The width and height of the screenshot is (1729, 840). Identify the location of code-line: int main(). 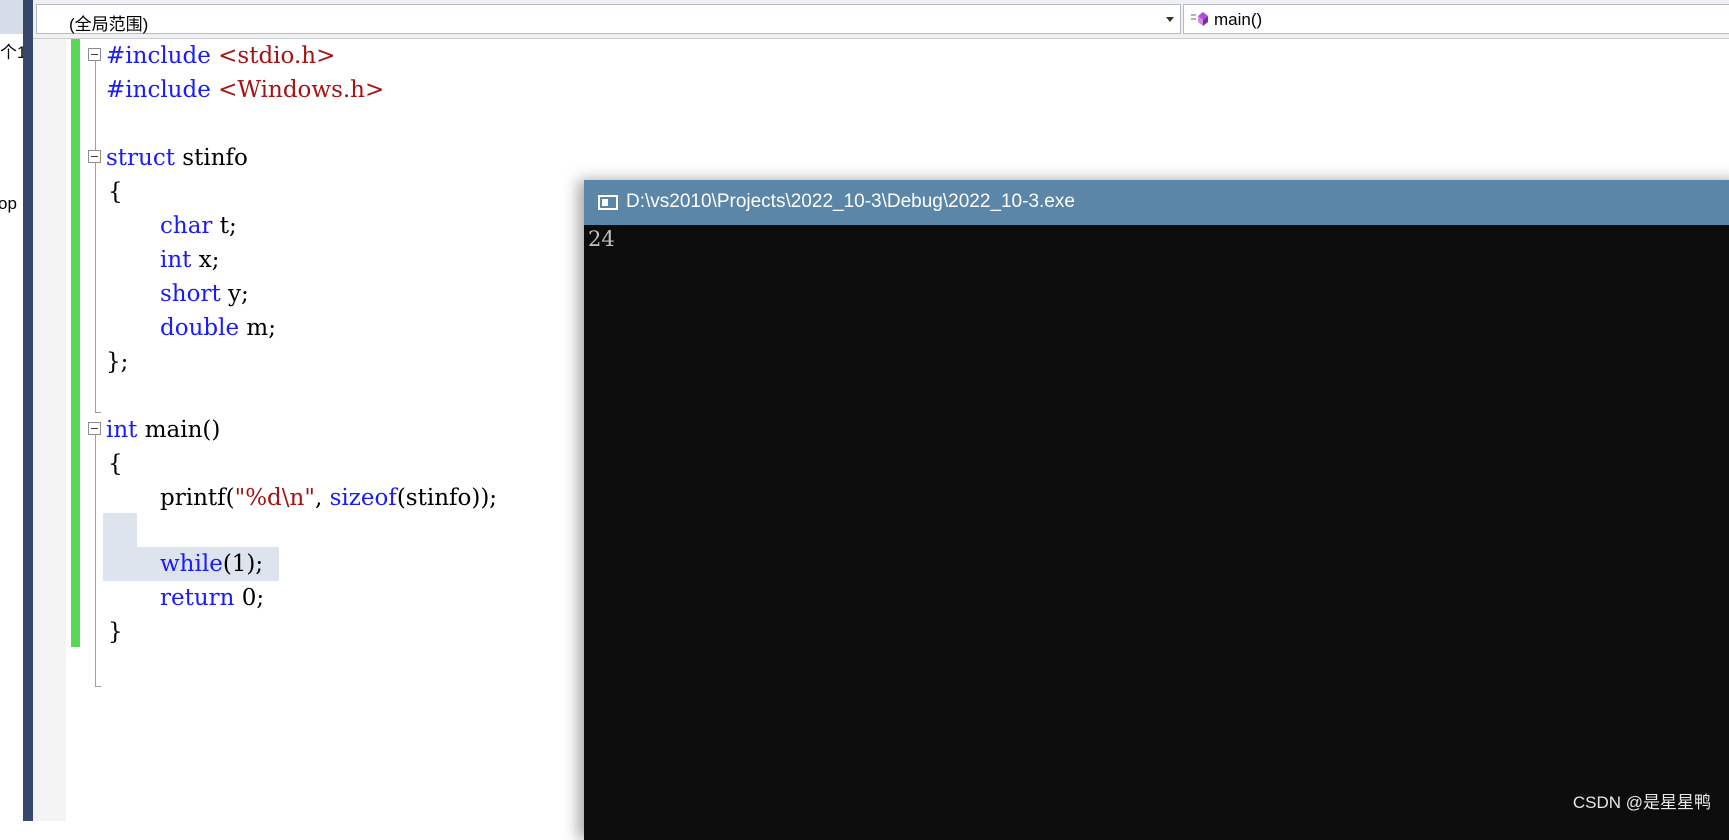
(163, 430).